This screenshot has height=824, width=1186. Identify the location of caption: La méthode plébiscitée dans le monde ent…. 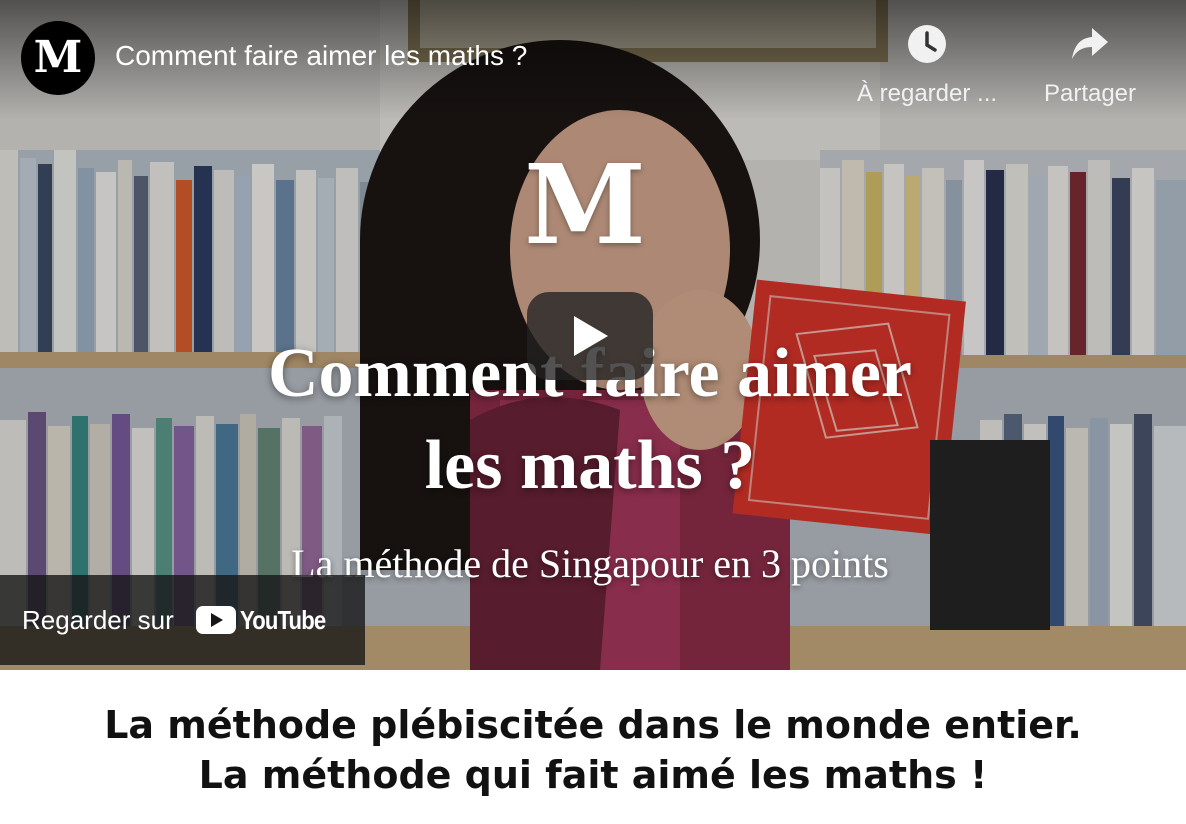
(593, 750).